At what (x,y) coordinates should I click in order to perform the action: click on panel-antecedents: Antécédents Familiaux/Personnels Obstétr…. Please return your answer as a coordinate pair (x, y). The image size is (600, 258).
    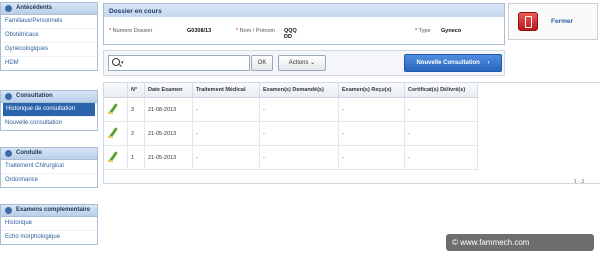
    Looking at the image, I should click on (49, 36).